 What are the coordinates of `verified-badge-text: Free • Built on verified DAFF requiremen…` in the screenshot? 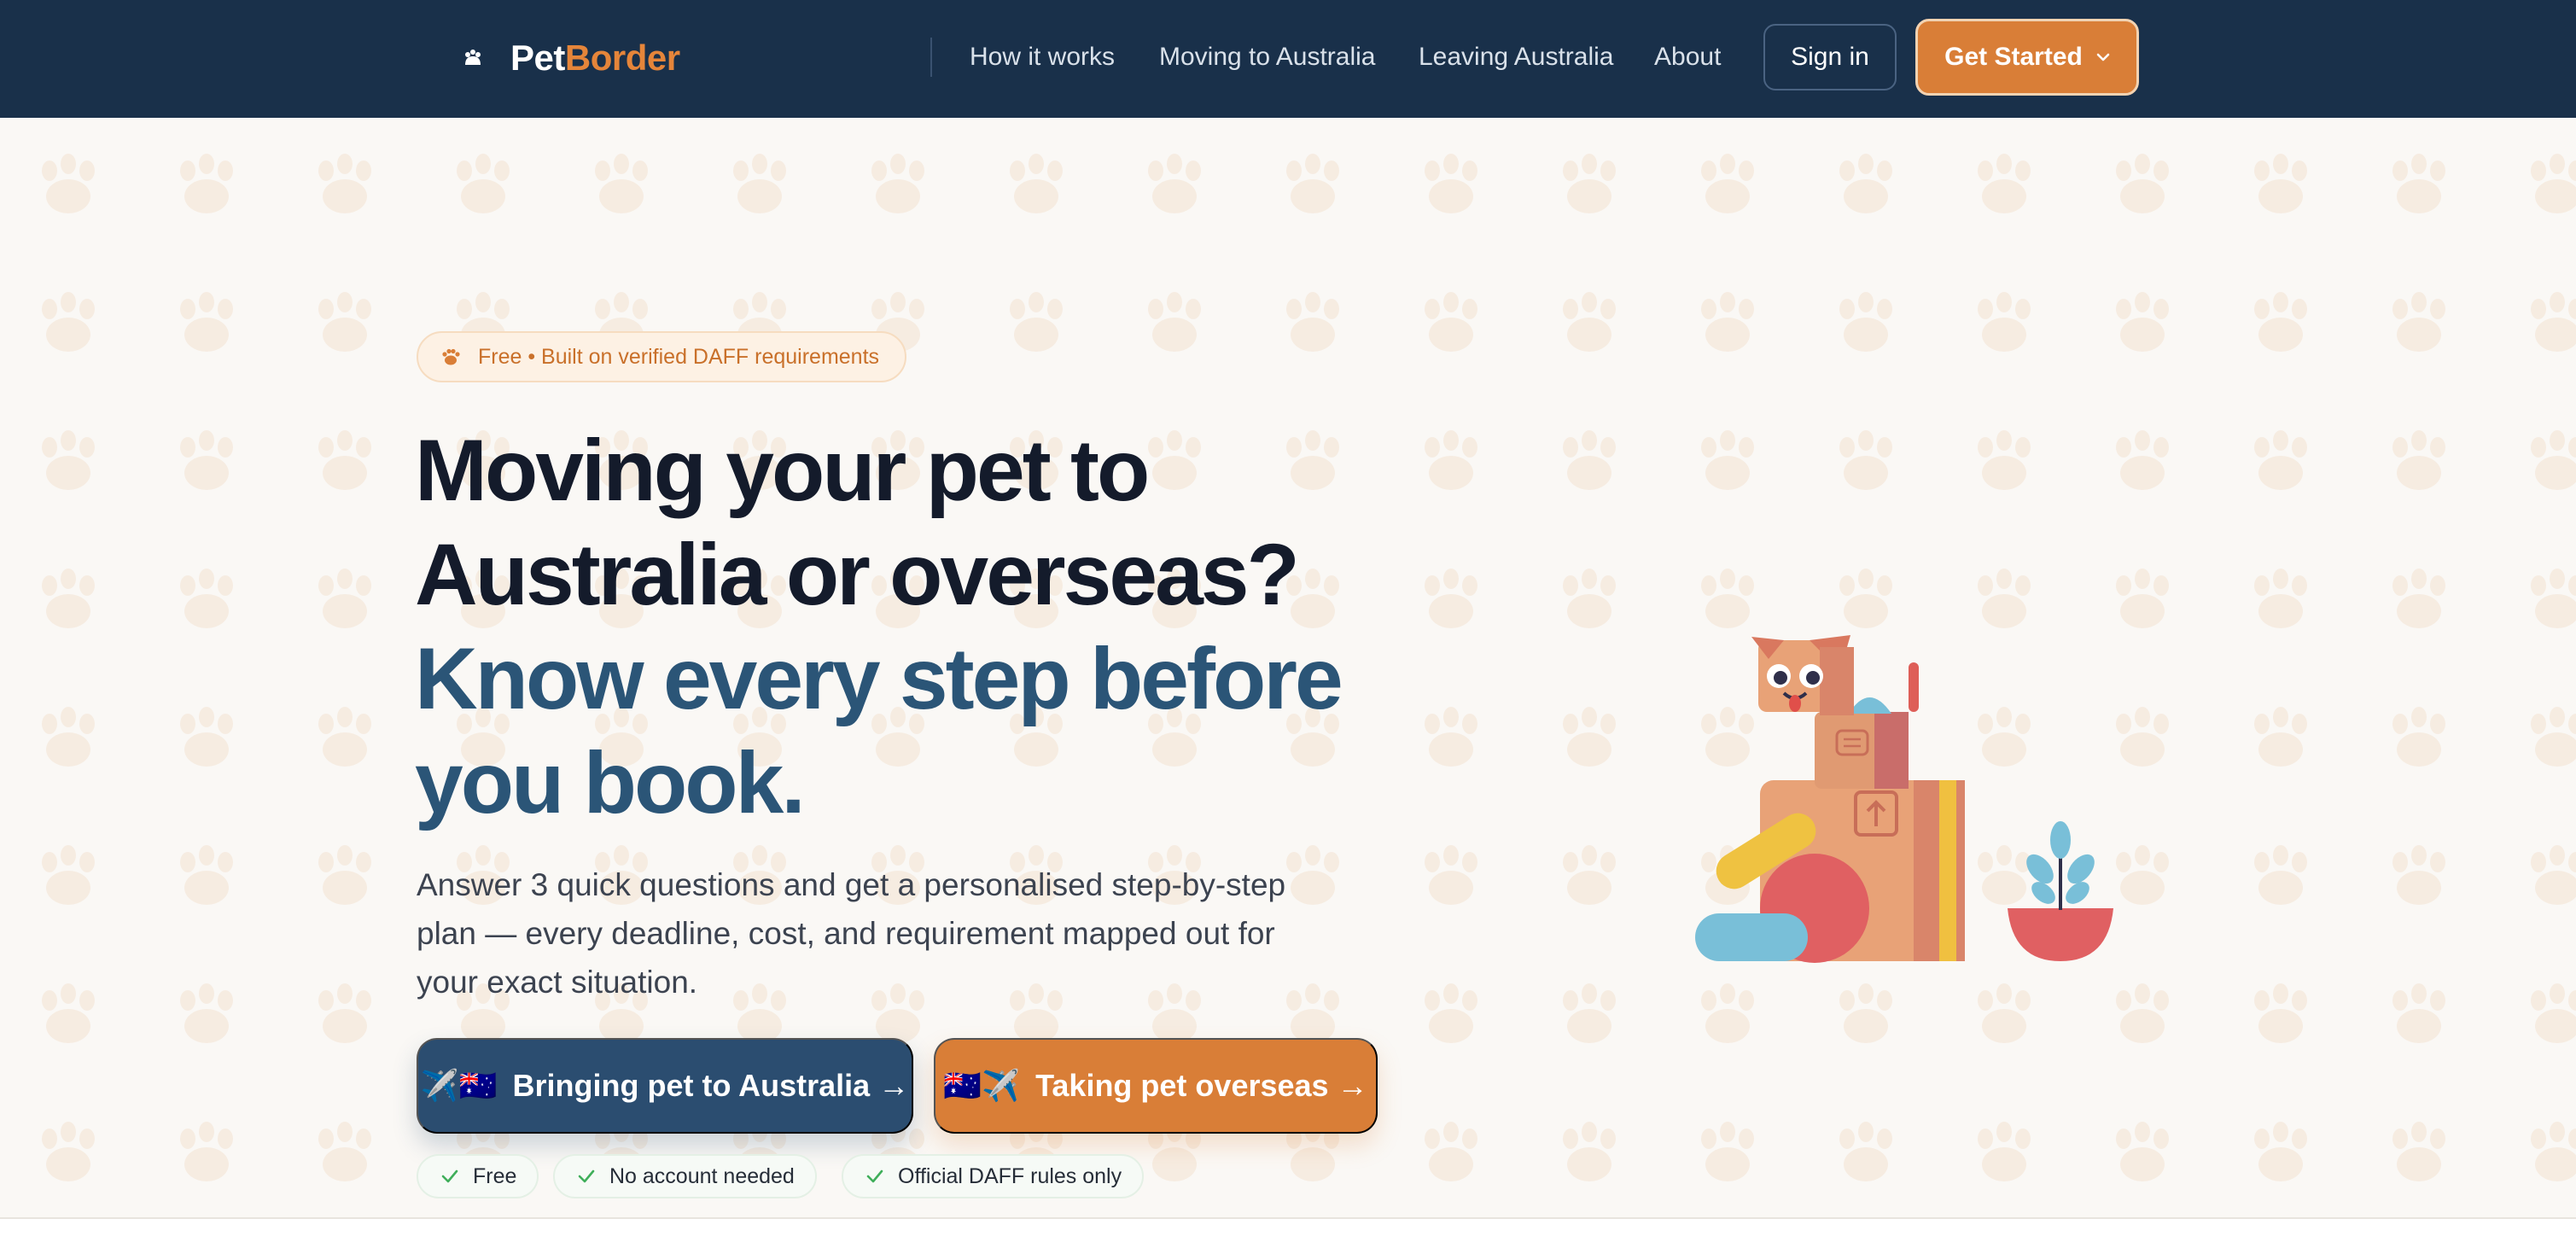 It's located at (679, 356).